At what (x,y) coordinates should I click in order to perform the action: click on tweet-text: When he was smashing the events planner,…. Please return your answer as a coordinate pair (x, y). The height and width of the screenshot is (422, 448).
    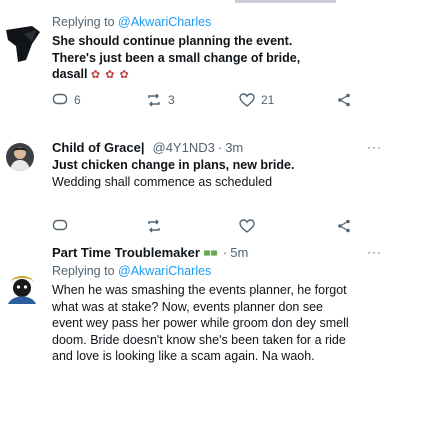
    Looking at the image, I should click on (202, 323).